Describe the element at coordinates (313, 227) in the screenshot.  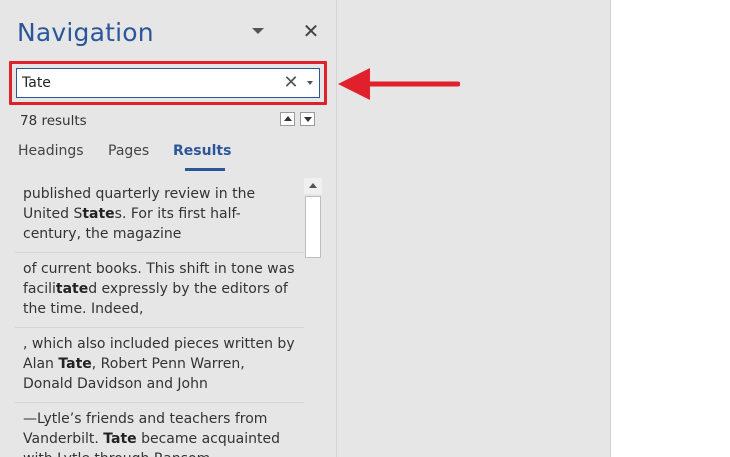
I see `scrollbar-thumb` at that location.